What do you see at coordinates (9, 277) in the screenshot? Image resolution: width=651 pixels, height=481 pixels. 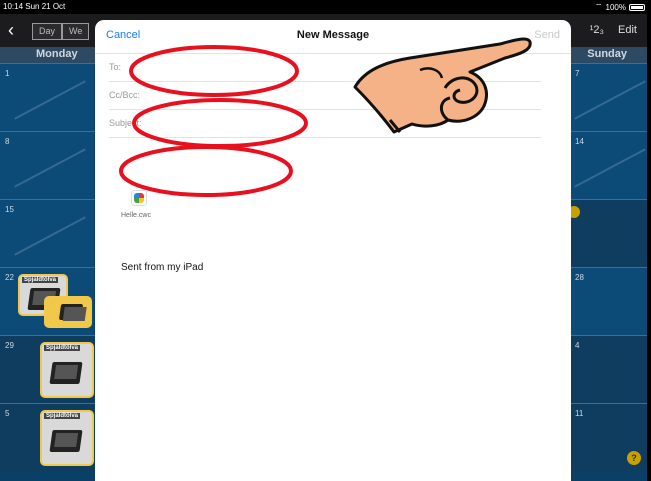 I see `day-number: 22` at bounding box center [9, 277].